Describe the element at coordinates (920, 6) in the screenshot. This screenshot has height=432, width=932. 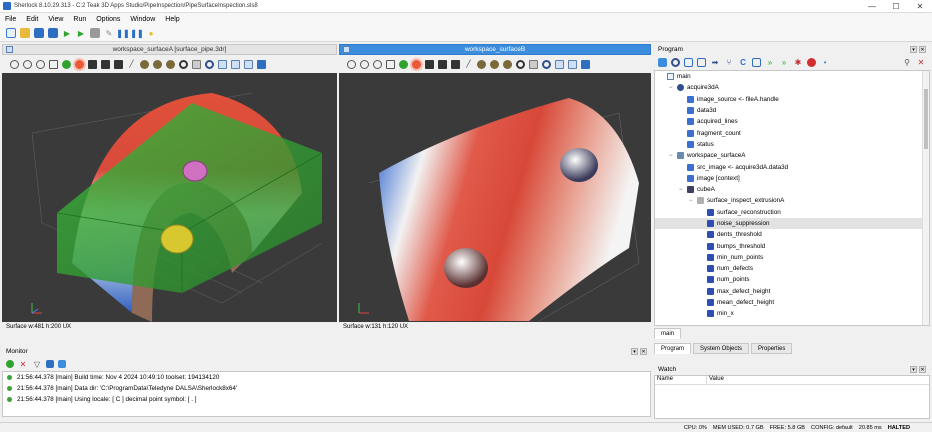
I see `close-button: ✕` at that location.